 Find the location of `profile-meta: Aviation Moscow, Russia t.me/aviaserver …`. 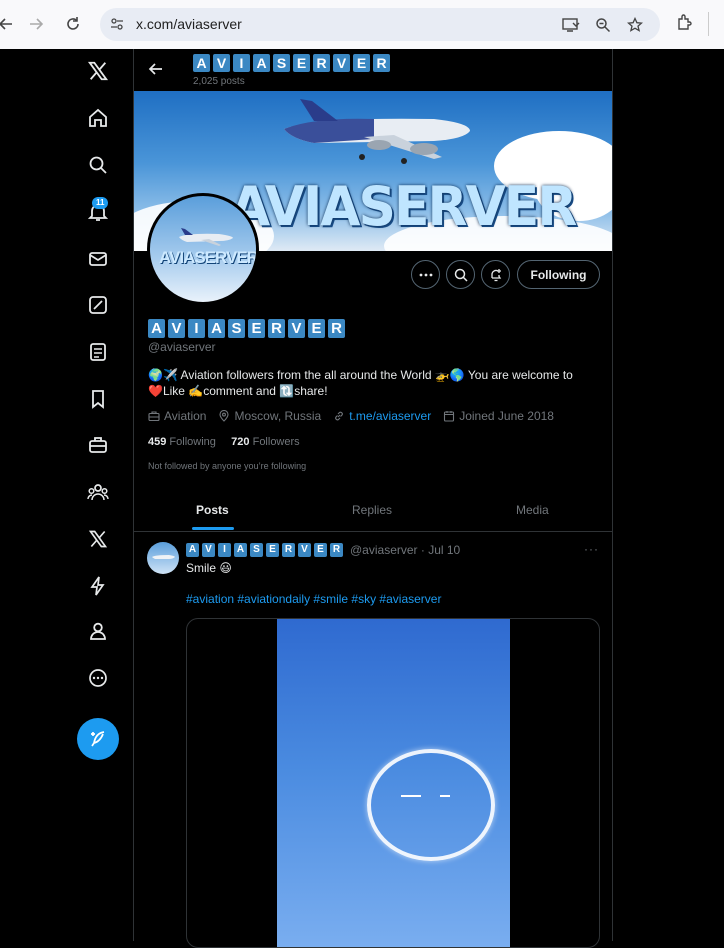

profile-meta: Aviation Moscow, Russia t.me/aviaserver … is located at coordinates (357, 416).